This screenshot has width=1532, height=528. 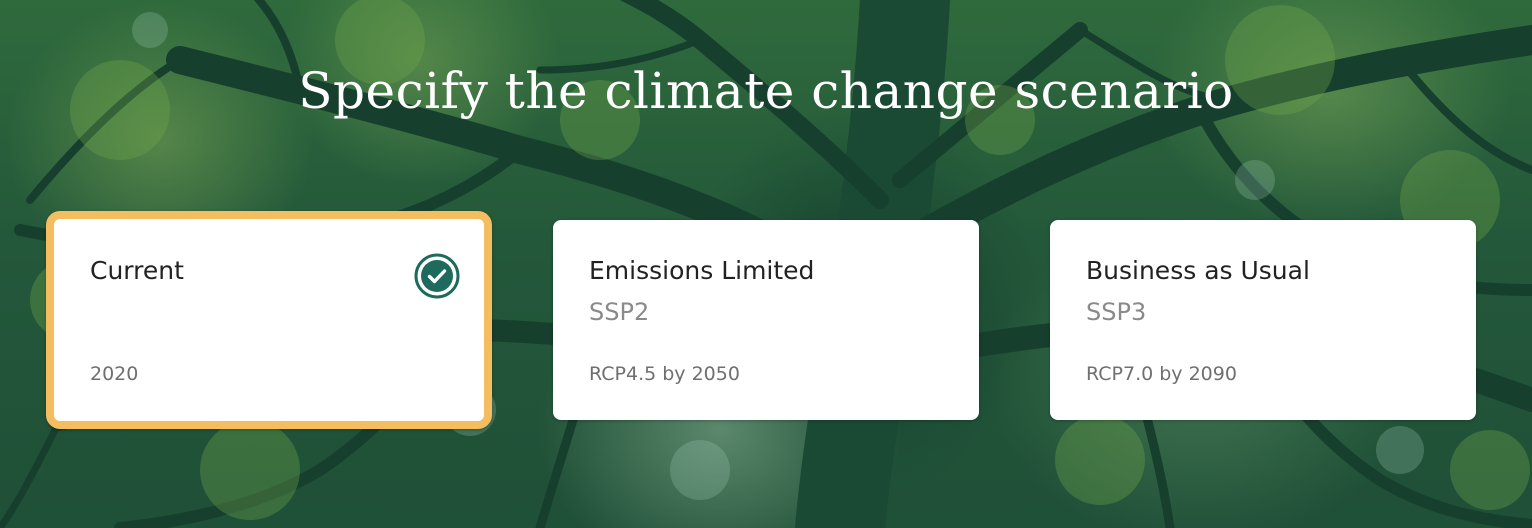 I want to click on scenario-card-content: Business as Usual SSP3 RCP7.0 by 2090, so click(x=1269, y=320).